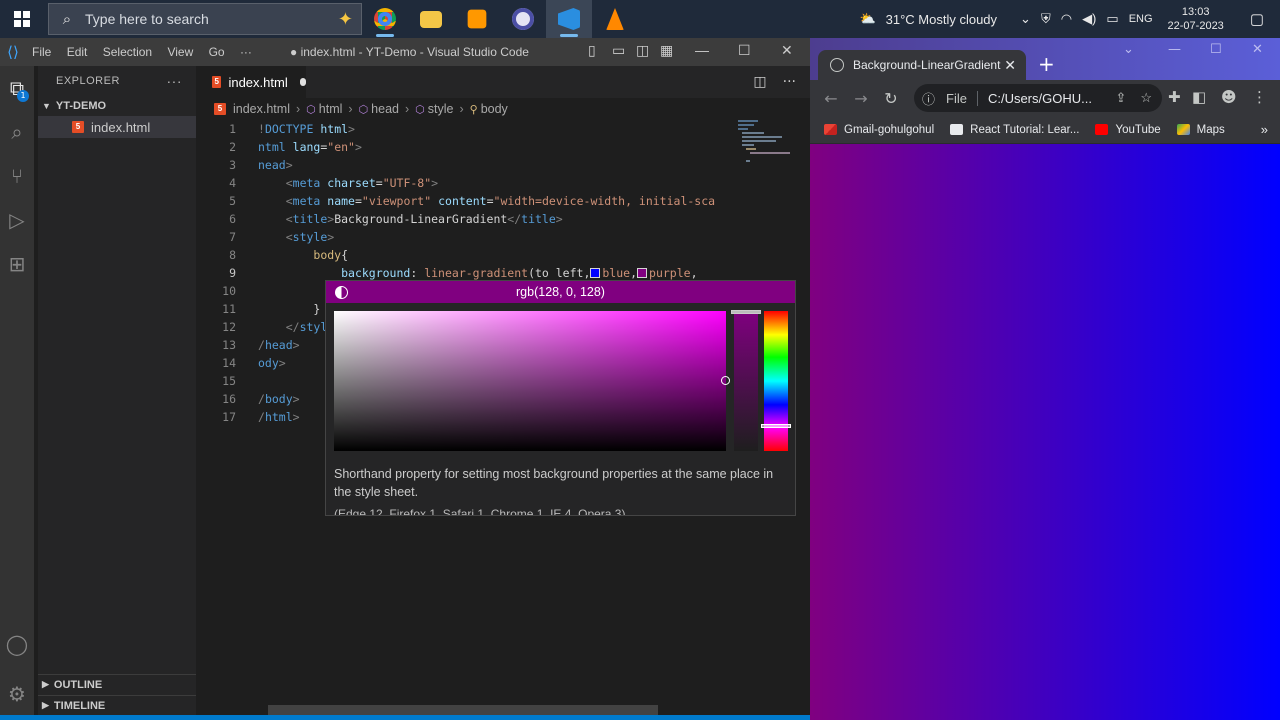  Describe the element at coordinates (1010, 65) in the screenshot. I see `close-tab-icon: ✕` at that location.